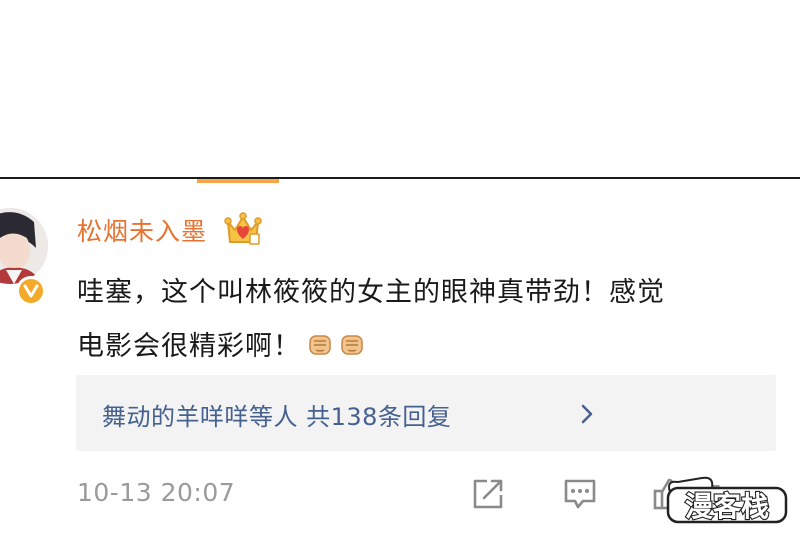  What do you see at coordinates (400, 178) in the screenshot?
I see `section-divider` at bounding box center [400, 178].